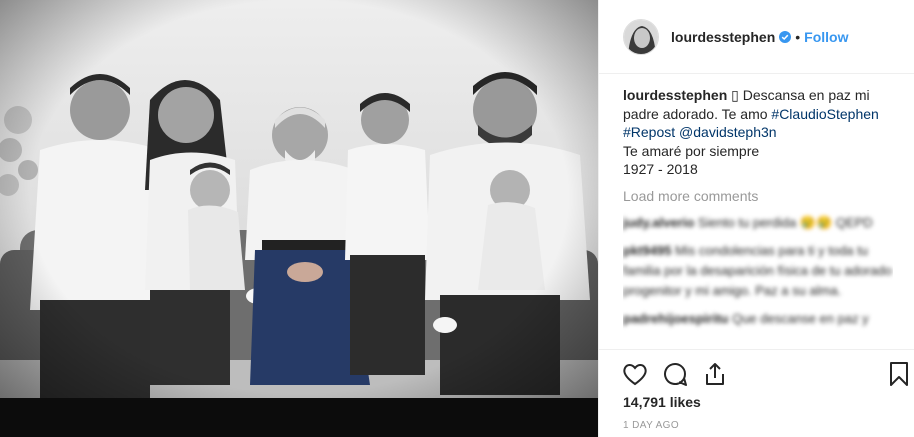  I want to click on mention-link: @davidsteph3n, so click(728, 132).